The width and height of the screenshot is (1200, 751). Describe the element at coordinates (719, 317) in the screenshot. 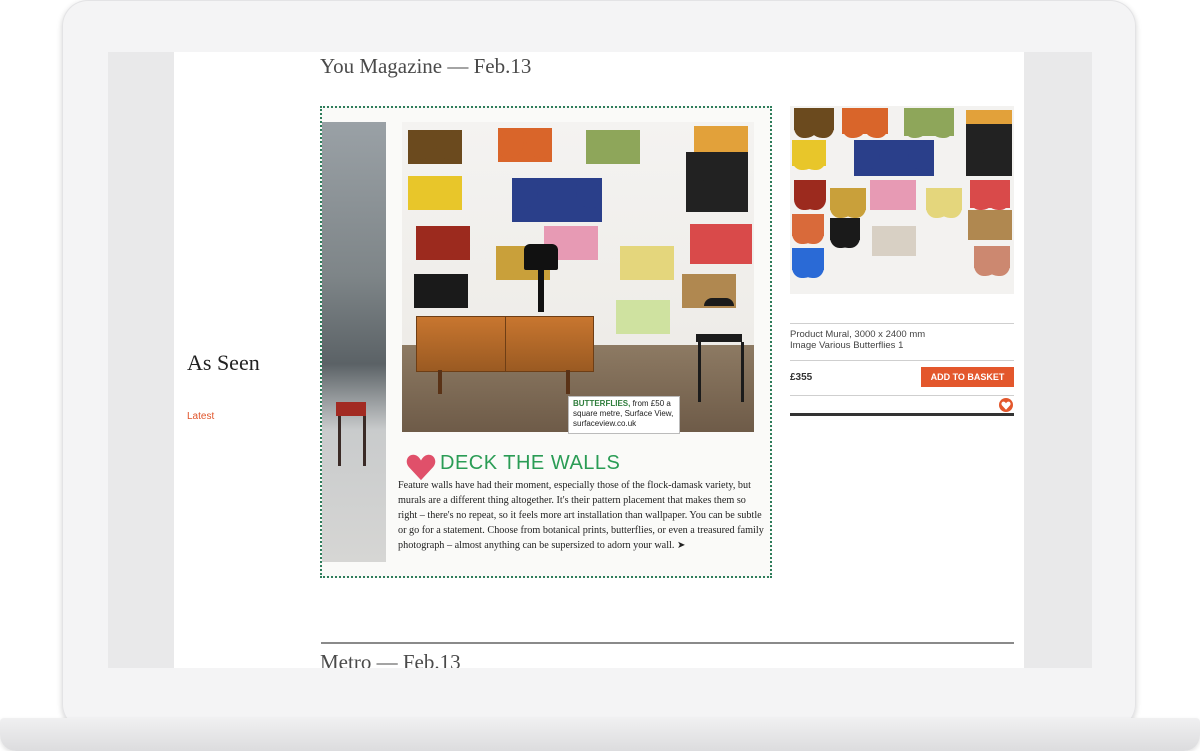

I see `chair-back` at that location.